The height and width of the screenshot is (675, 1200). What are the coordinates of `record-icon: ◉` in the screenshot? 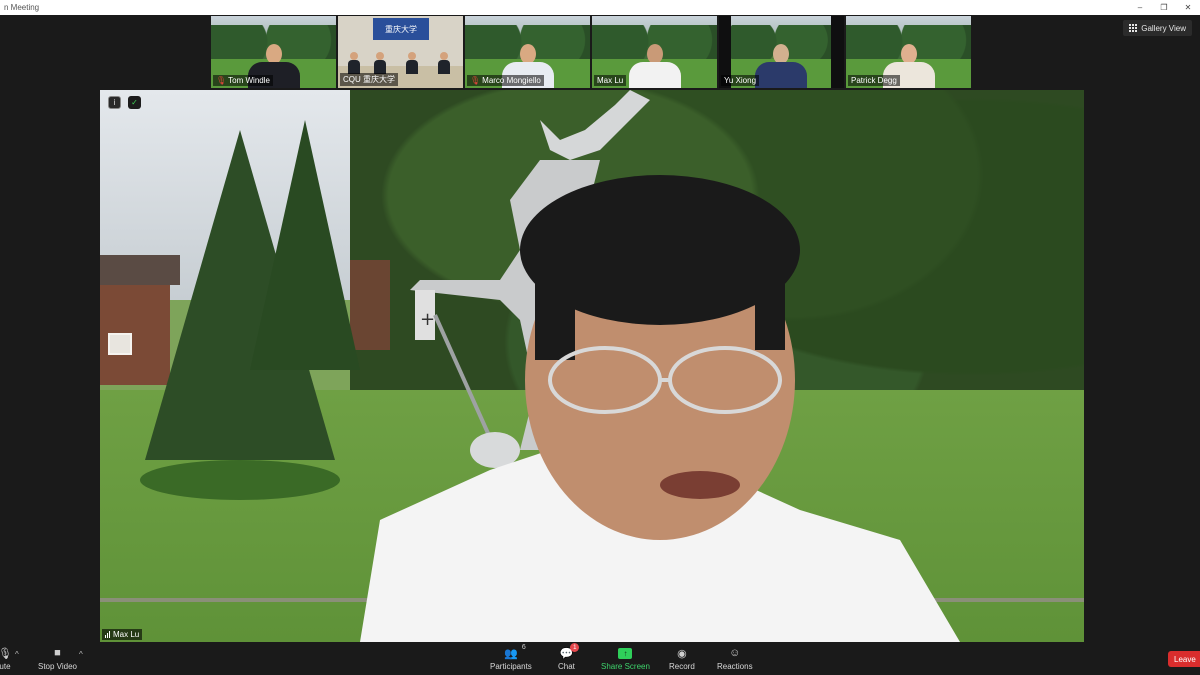 It's located at (682, 653).